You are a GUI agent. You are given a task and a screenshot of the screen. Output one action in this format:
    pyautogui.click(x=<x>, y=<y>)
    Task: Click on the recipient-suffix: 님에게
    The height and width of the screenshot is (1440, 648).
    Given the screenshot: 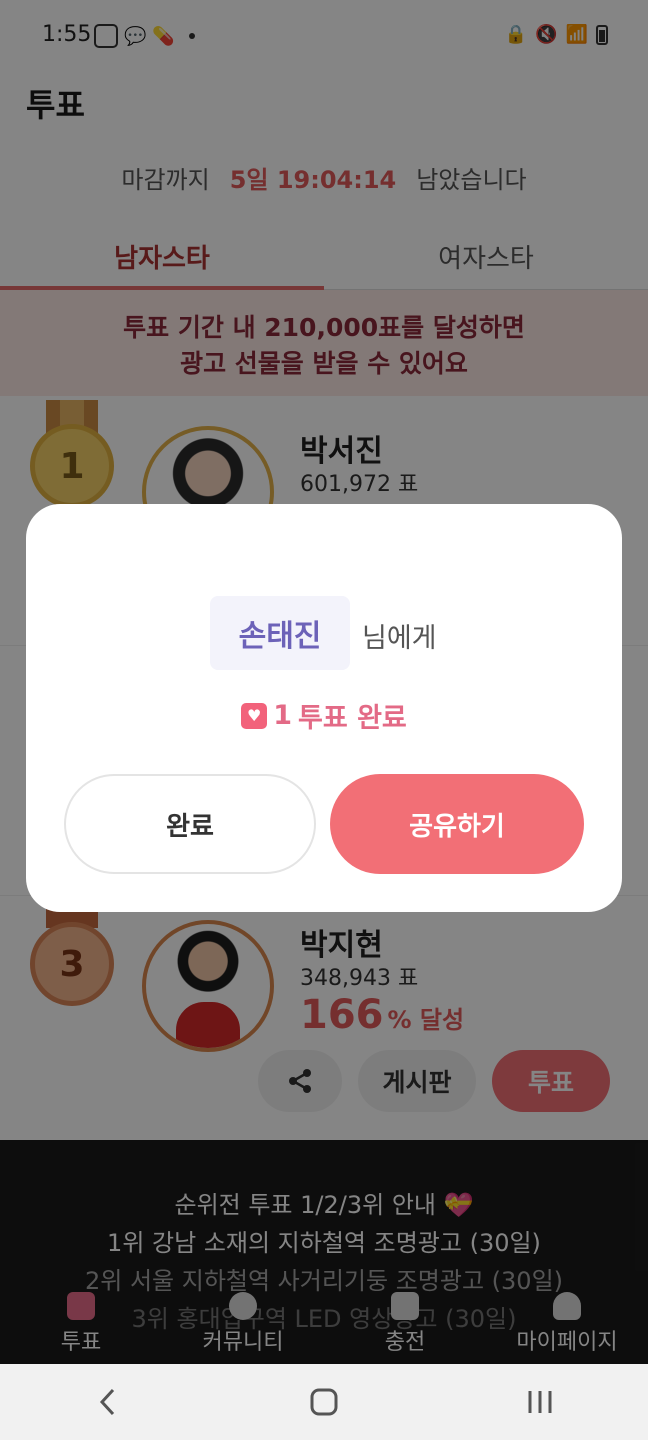 What is the action you would take?
    pyautogui.click(x=399, y=638)
    